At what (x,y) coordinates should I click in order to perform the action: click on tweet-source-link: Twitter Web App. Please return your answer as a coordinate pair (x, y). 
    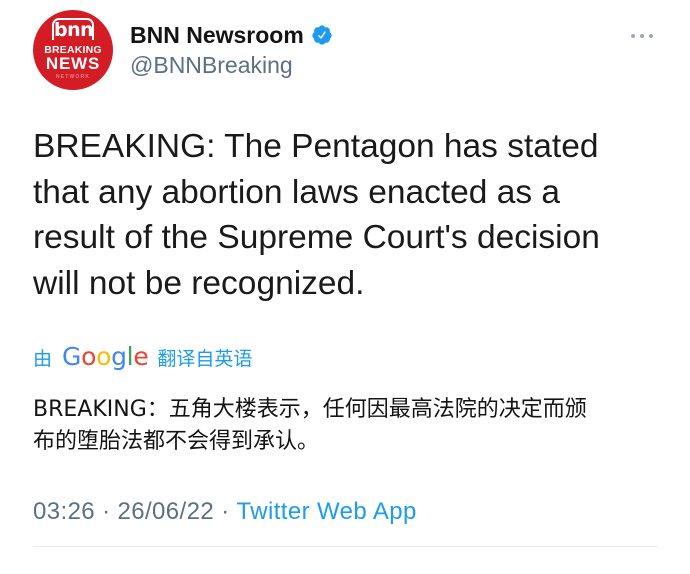
    Looking at the image, I should click on (327, 512).